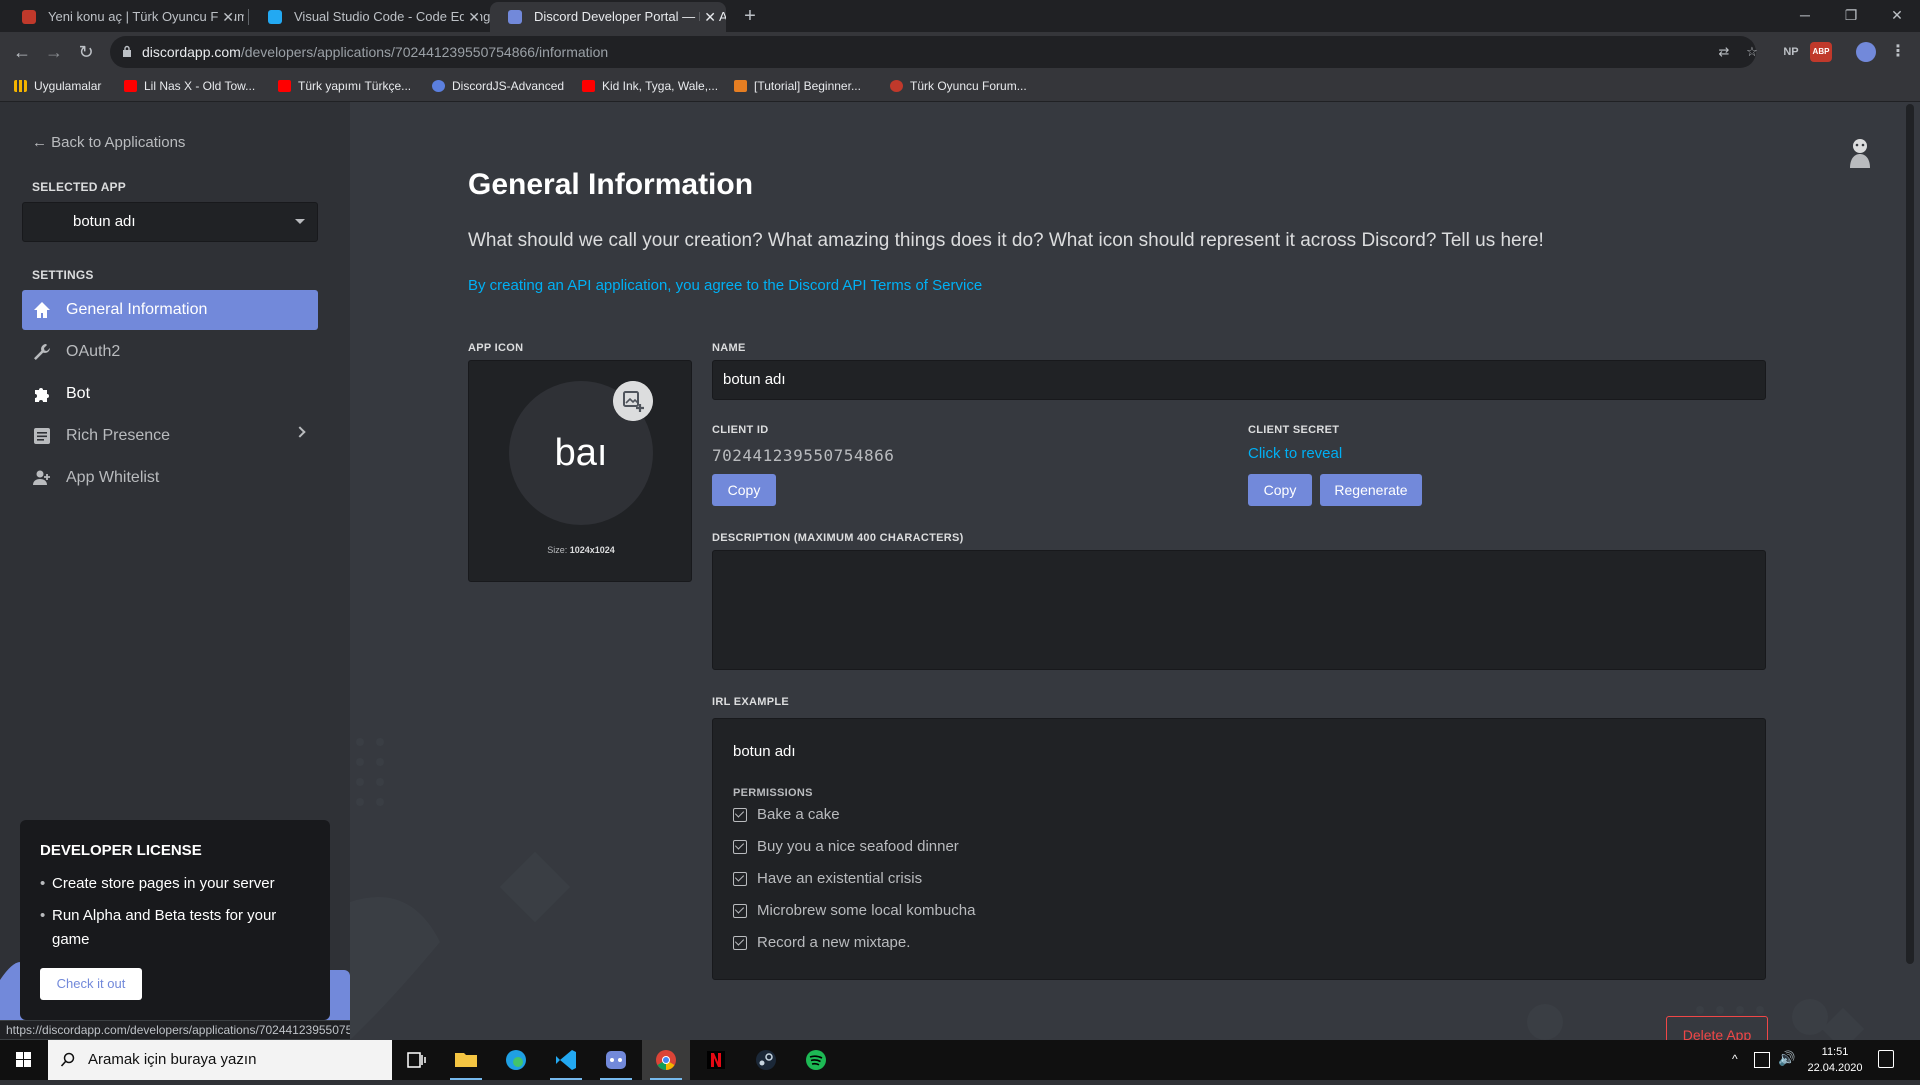  Describe the element at coordinates (1860, 153) in the screenshot. I see `user-avatar` at that location.